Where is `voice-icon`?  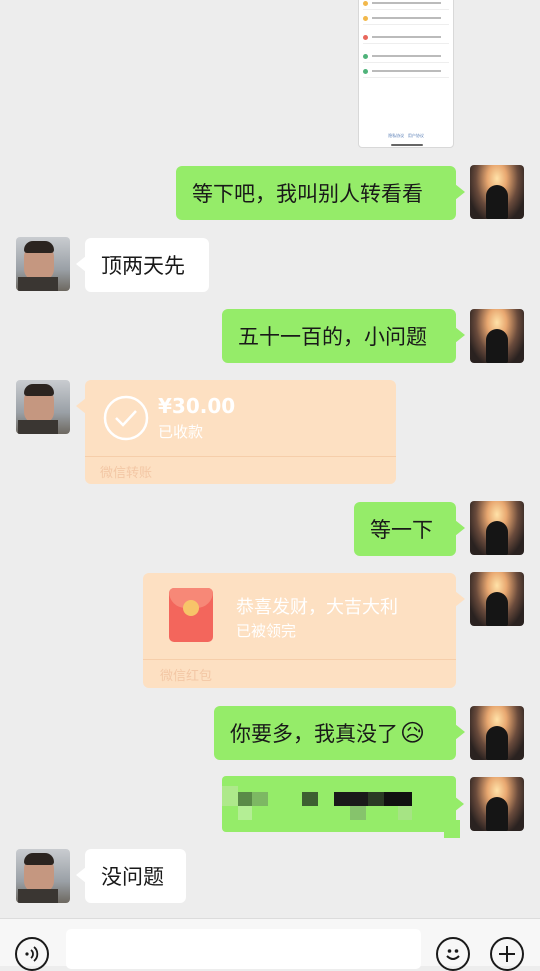
voice-icon is located at coordinates (32, 954).